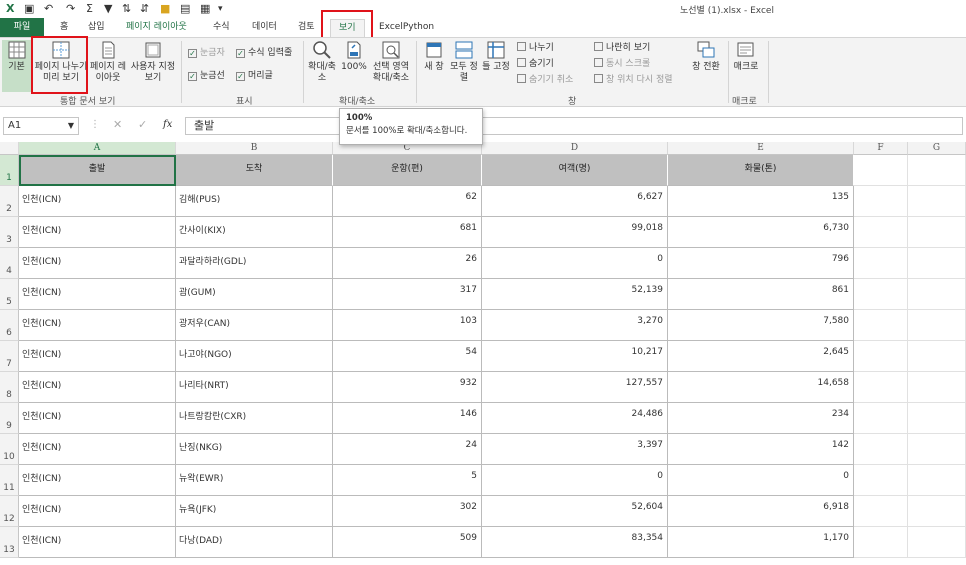 Image resolution: width=966 pixels, height=565 pixels. What do you see at coordinates (144, 9) in the screenshot?
I see `sort-desc-icon: ⇵` at bounding box center [144, 9].